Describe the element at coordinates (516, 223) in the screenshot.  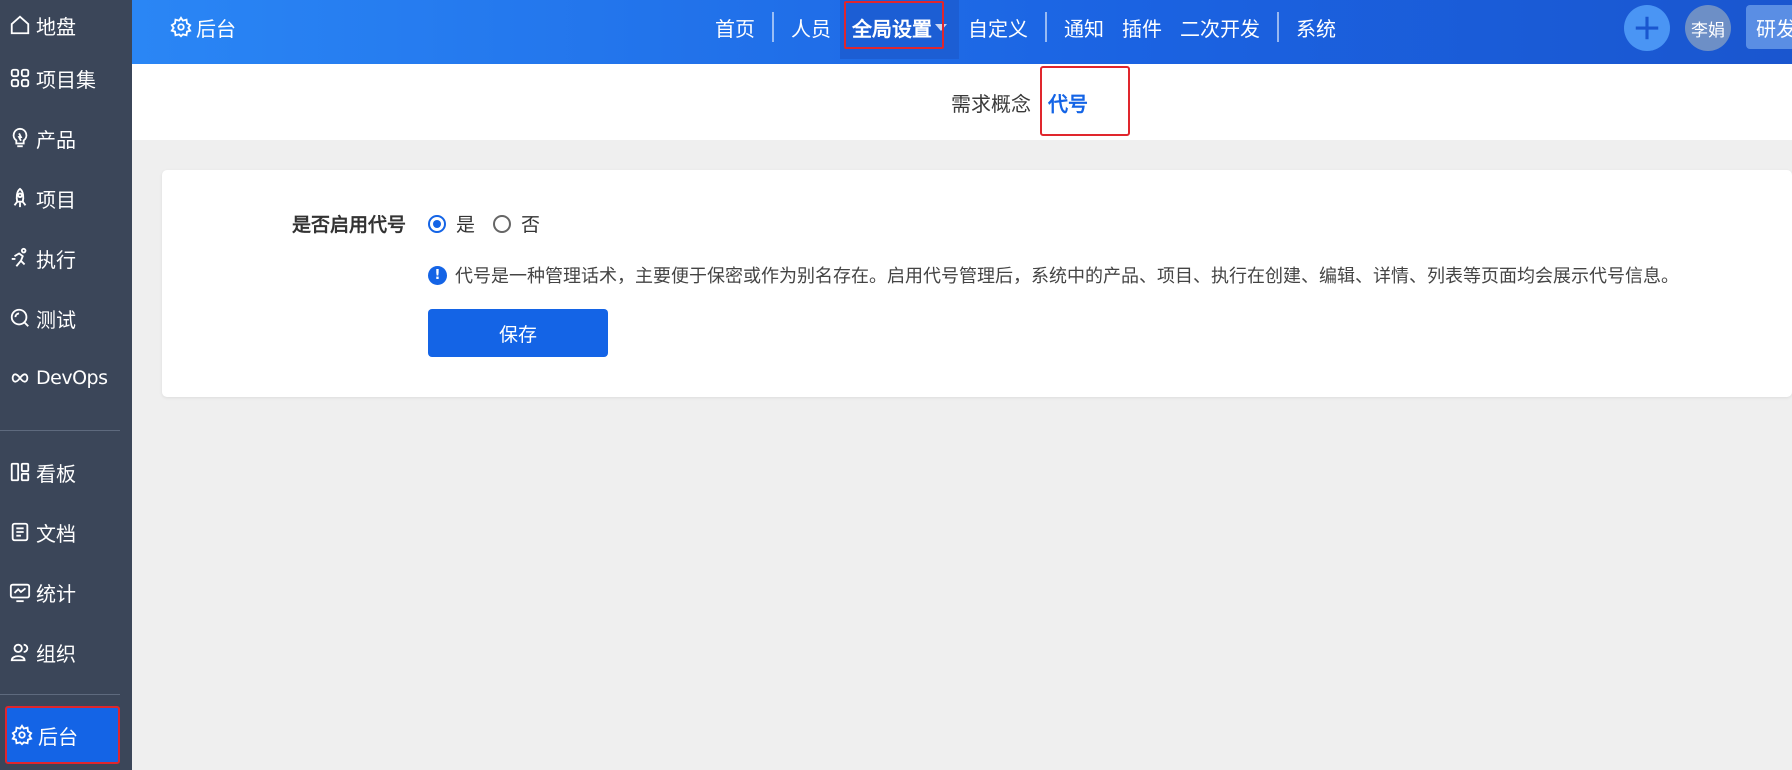
I see `radio-no: 否` at that location.